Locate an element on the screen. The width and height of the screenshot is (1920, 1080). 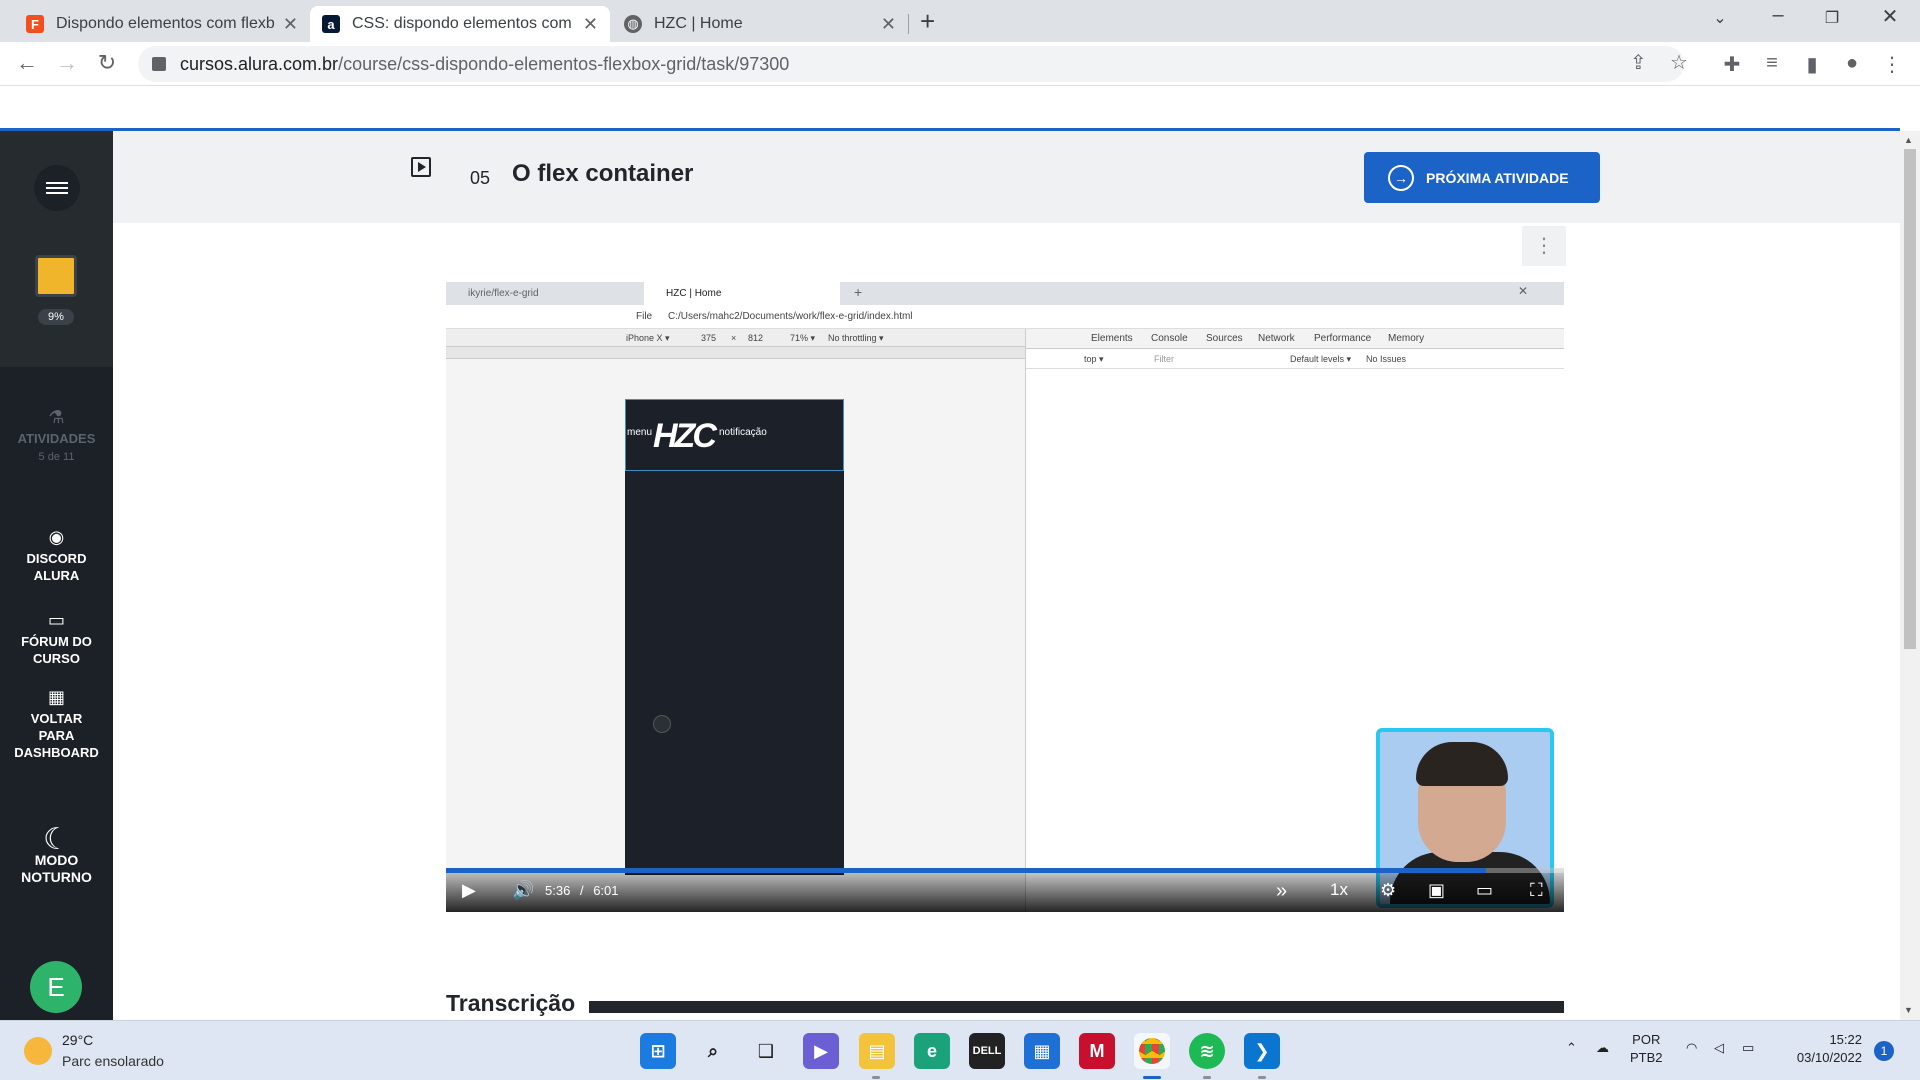
clock: 15:22 03/10/2022 is located at coordinates (1822, 1049).